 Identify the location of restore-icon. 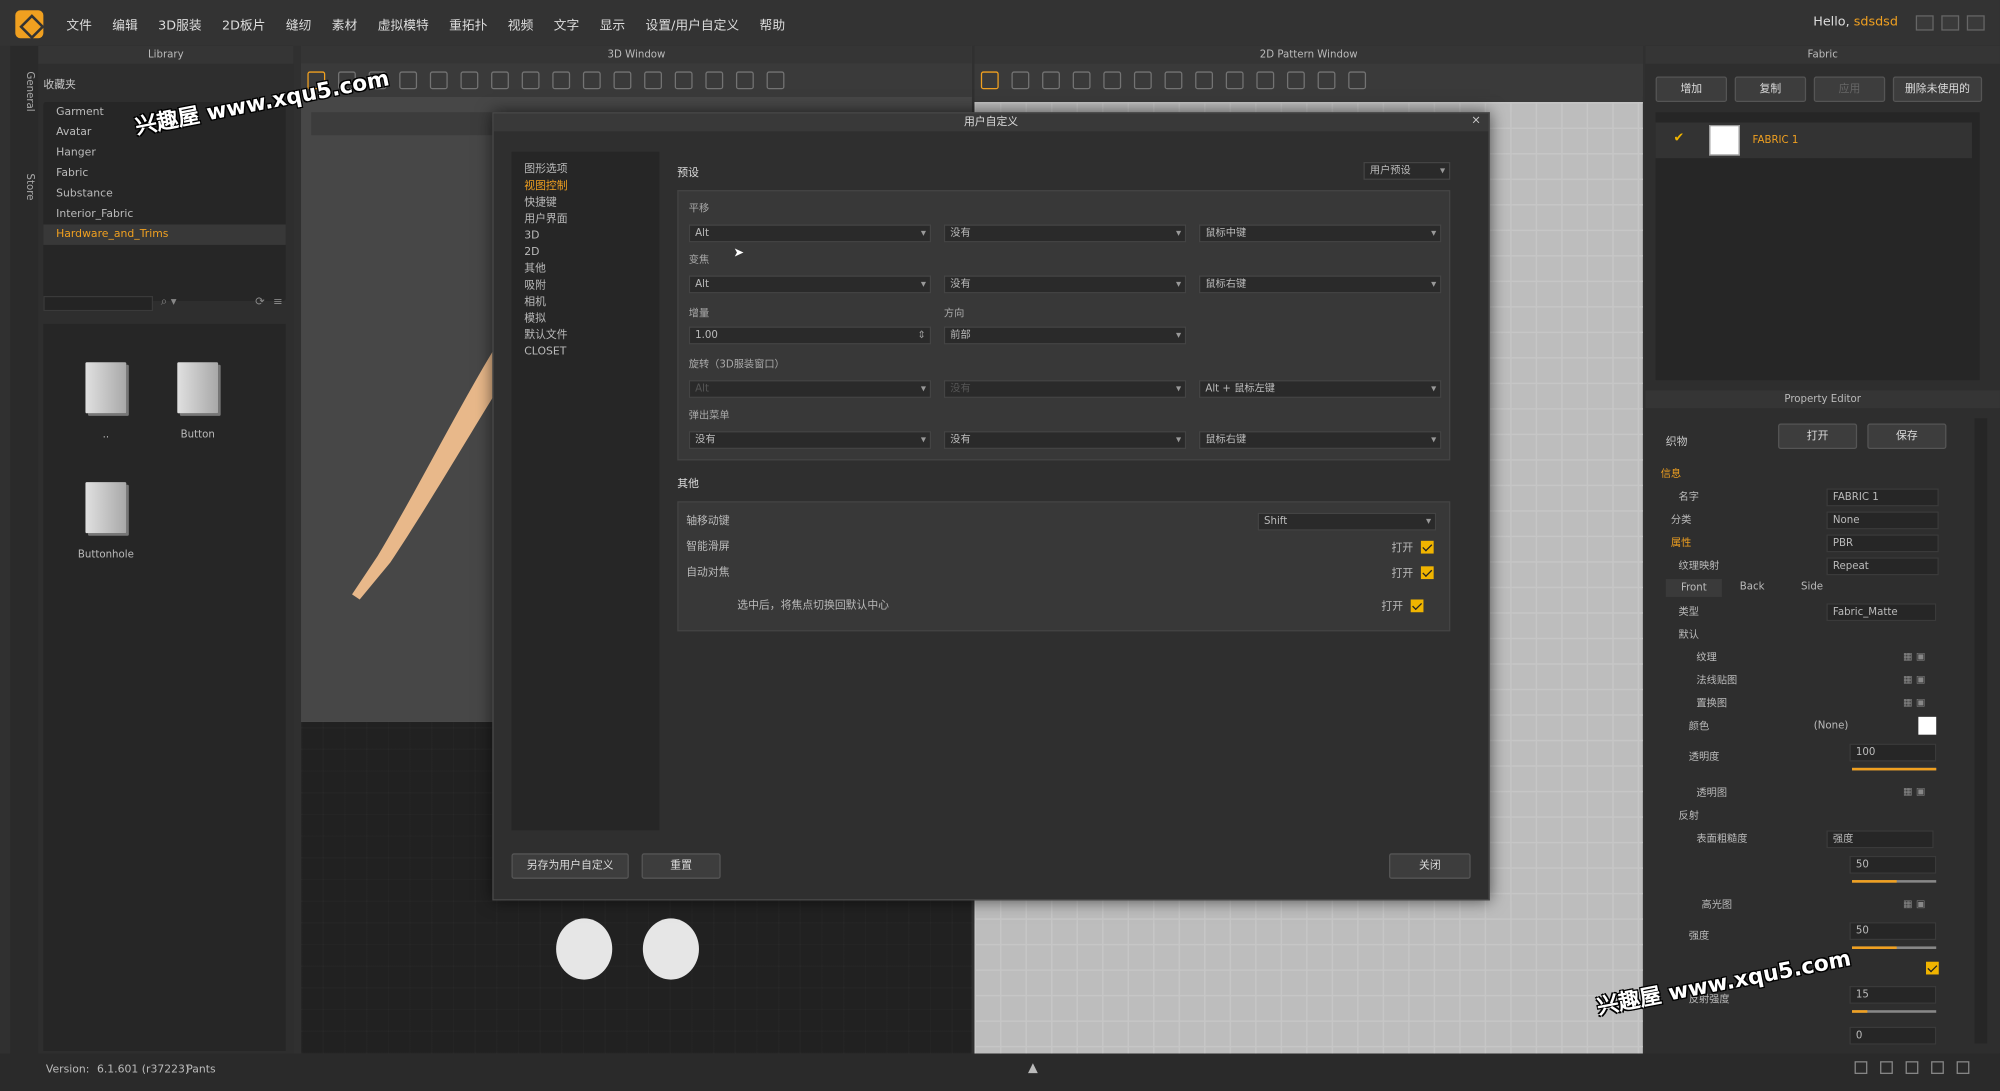
(1950, 23).